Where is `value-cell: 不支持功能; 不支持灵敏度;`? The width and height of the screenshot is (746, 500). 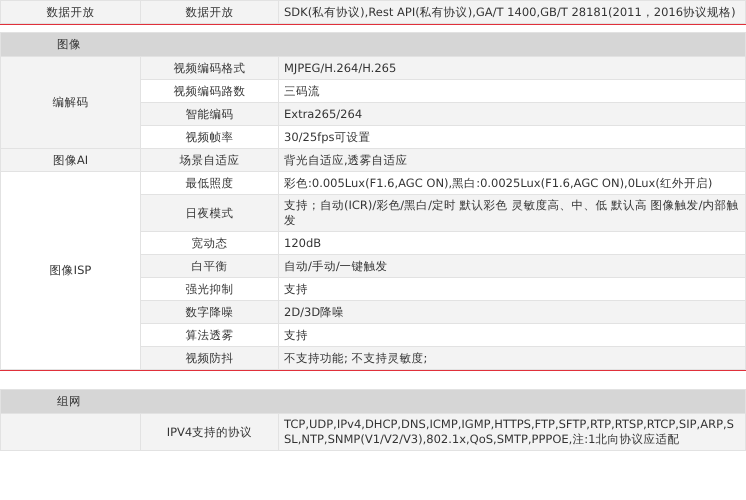
value-cell: 不支持功能; 不支持灵敏度; is located at coordinates (512, 358).